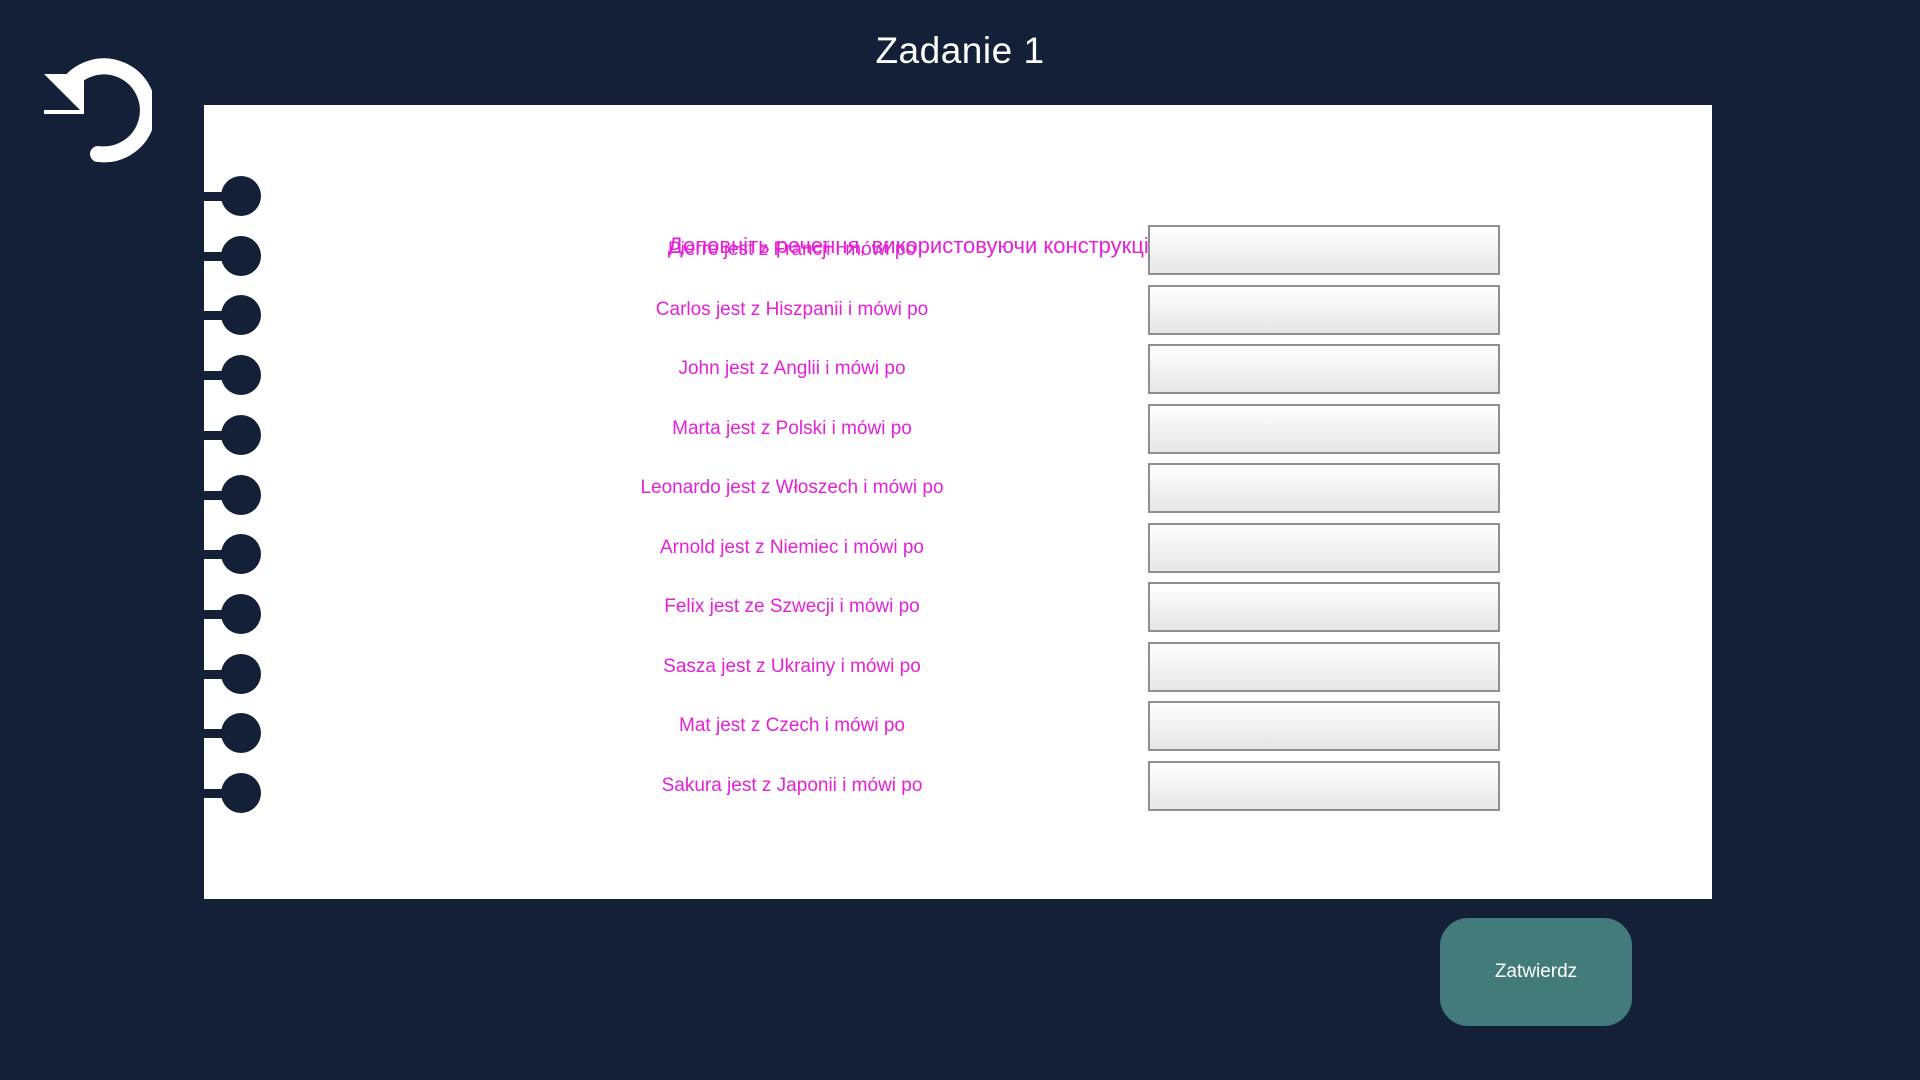 The height and width of the screenshot is (1080, 1920). What do you see at coordinates (792, 368) in the screenshot?
I see `exercise-prompt: John jest z Anglii i mówi po` at bounding box center [792, 368].